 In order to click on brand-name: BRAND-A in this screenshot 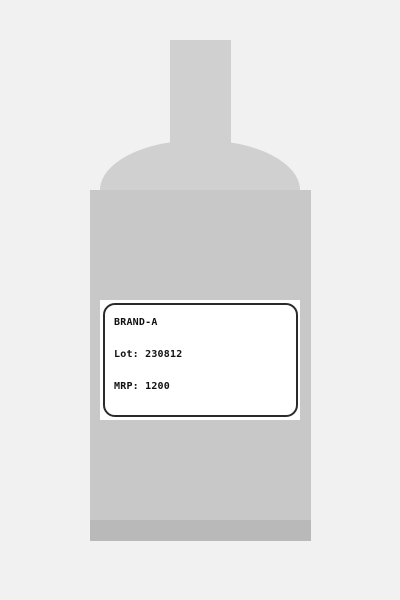, I will do `click(136, 322)`.